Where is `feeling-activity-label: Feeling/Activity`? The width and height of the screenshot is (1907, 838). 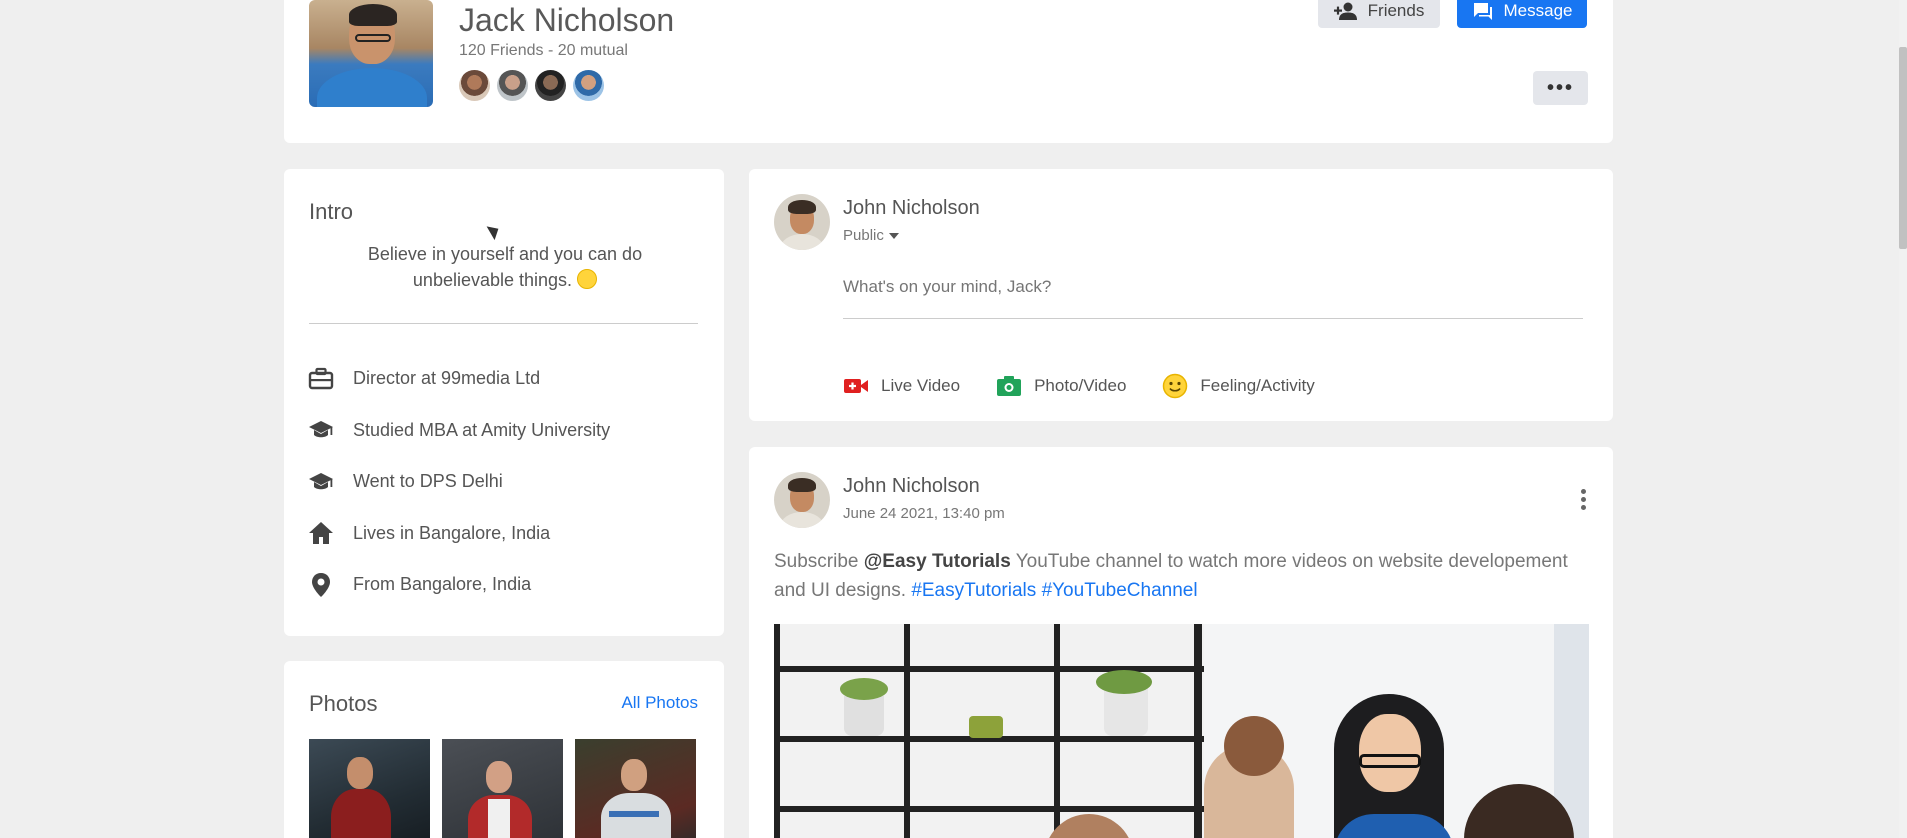
feeling-activity-label: Feeling/Activity is located at coordinates (1257, 385).